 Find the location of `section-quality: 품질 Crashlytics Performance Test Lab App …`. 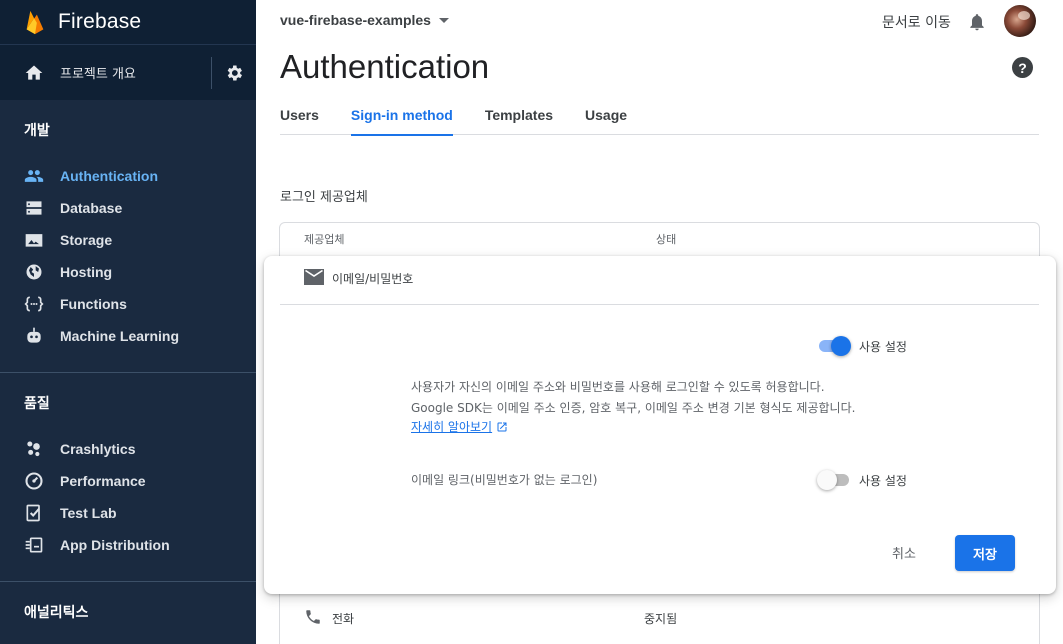

section-quality: 품질 Crashlytics Performance Test Lab App … is located at coordinates (128, 477).